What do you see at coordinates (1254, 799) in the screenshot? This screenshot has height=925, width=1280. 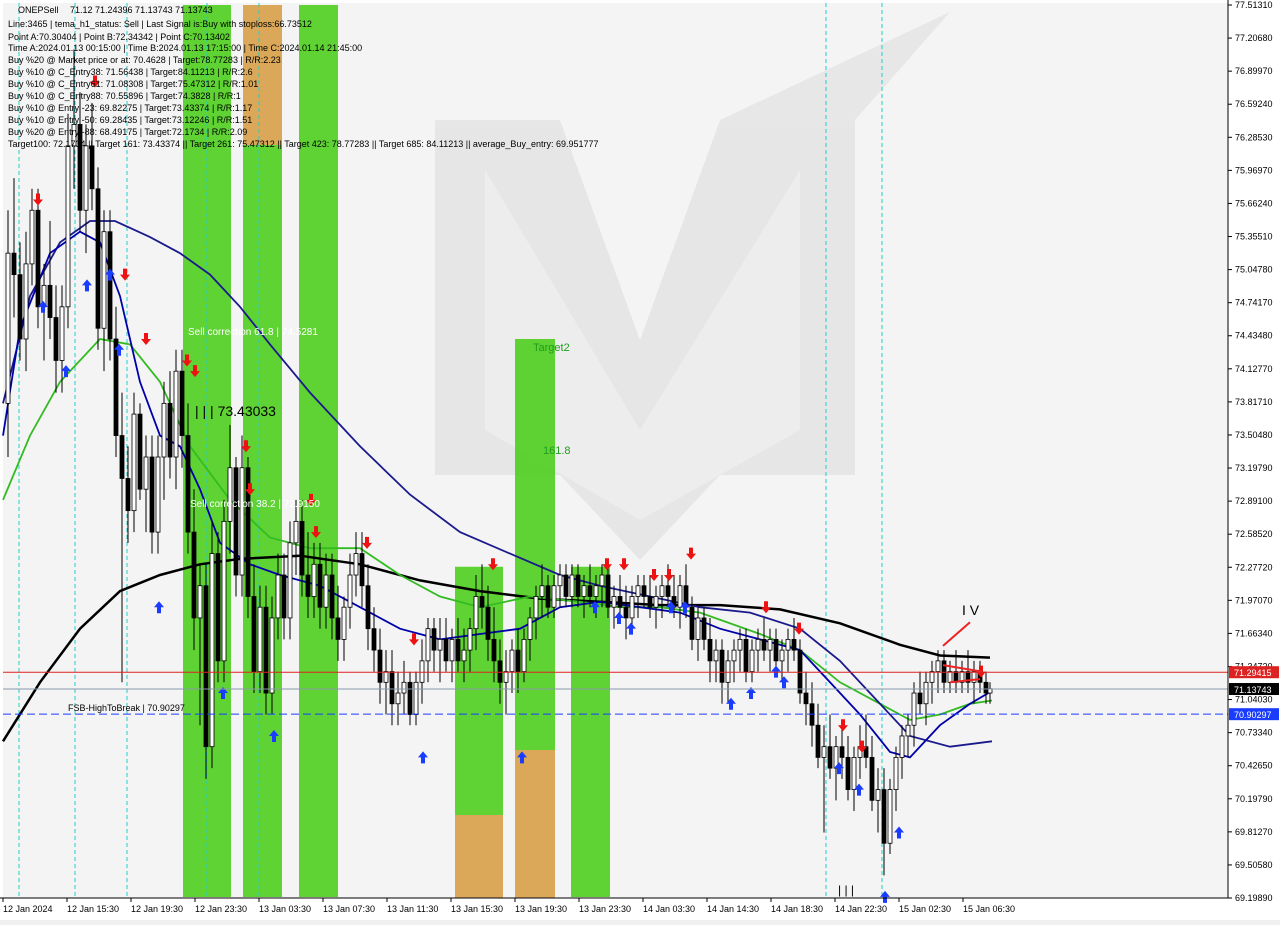 I see `y-tick-label: 70.19790` at bounding box center [1254, 799].